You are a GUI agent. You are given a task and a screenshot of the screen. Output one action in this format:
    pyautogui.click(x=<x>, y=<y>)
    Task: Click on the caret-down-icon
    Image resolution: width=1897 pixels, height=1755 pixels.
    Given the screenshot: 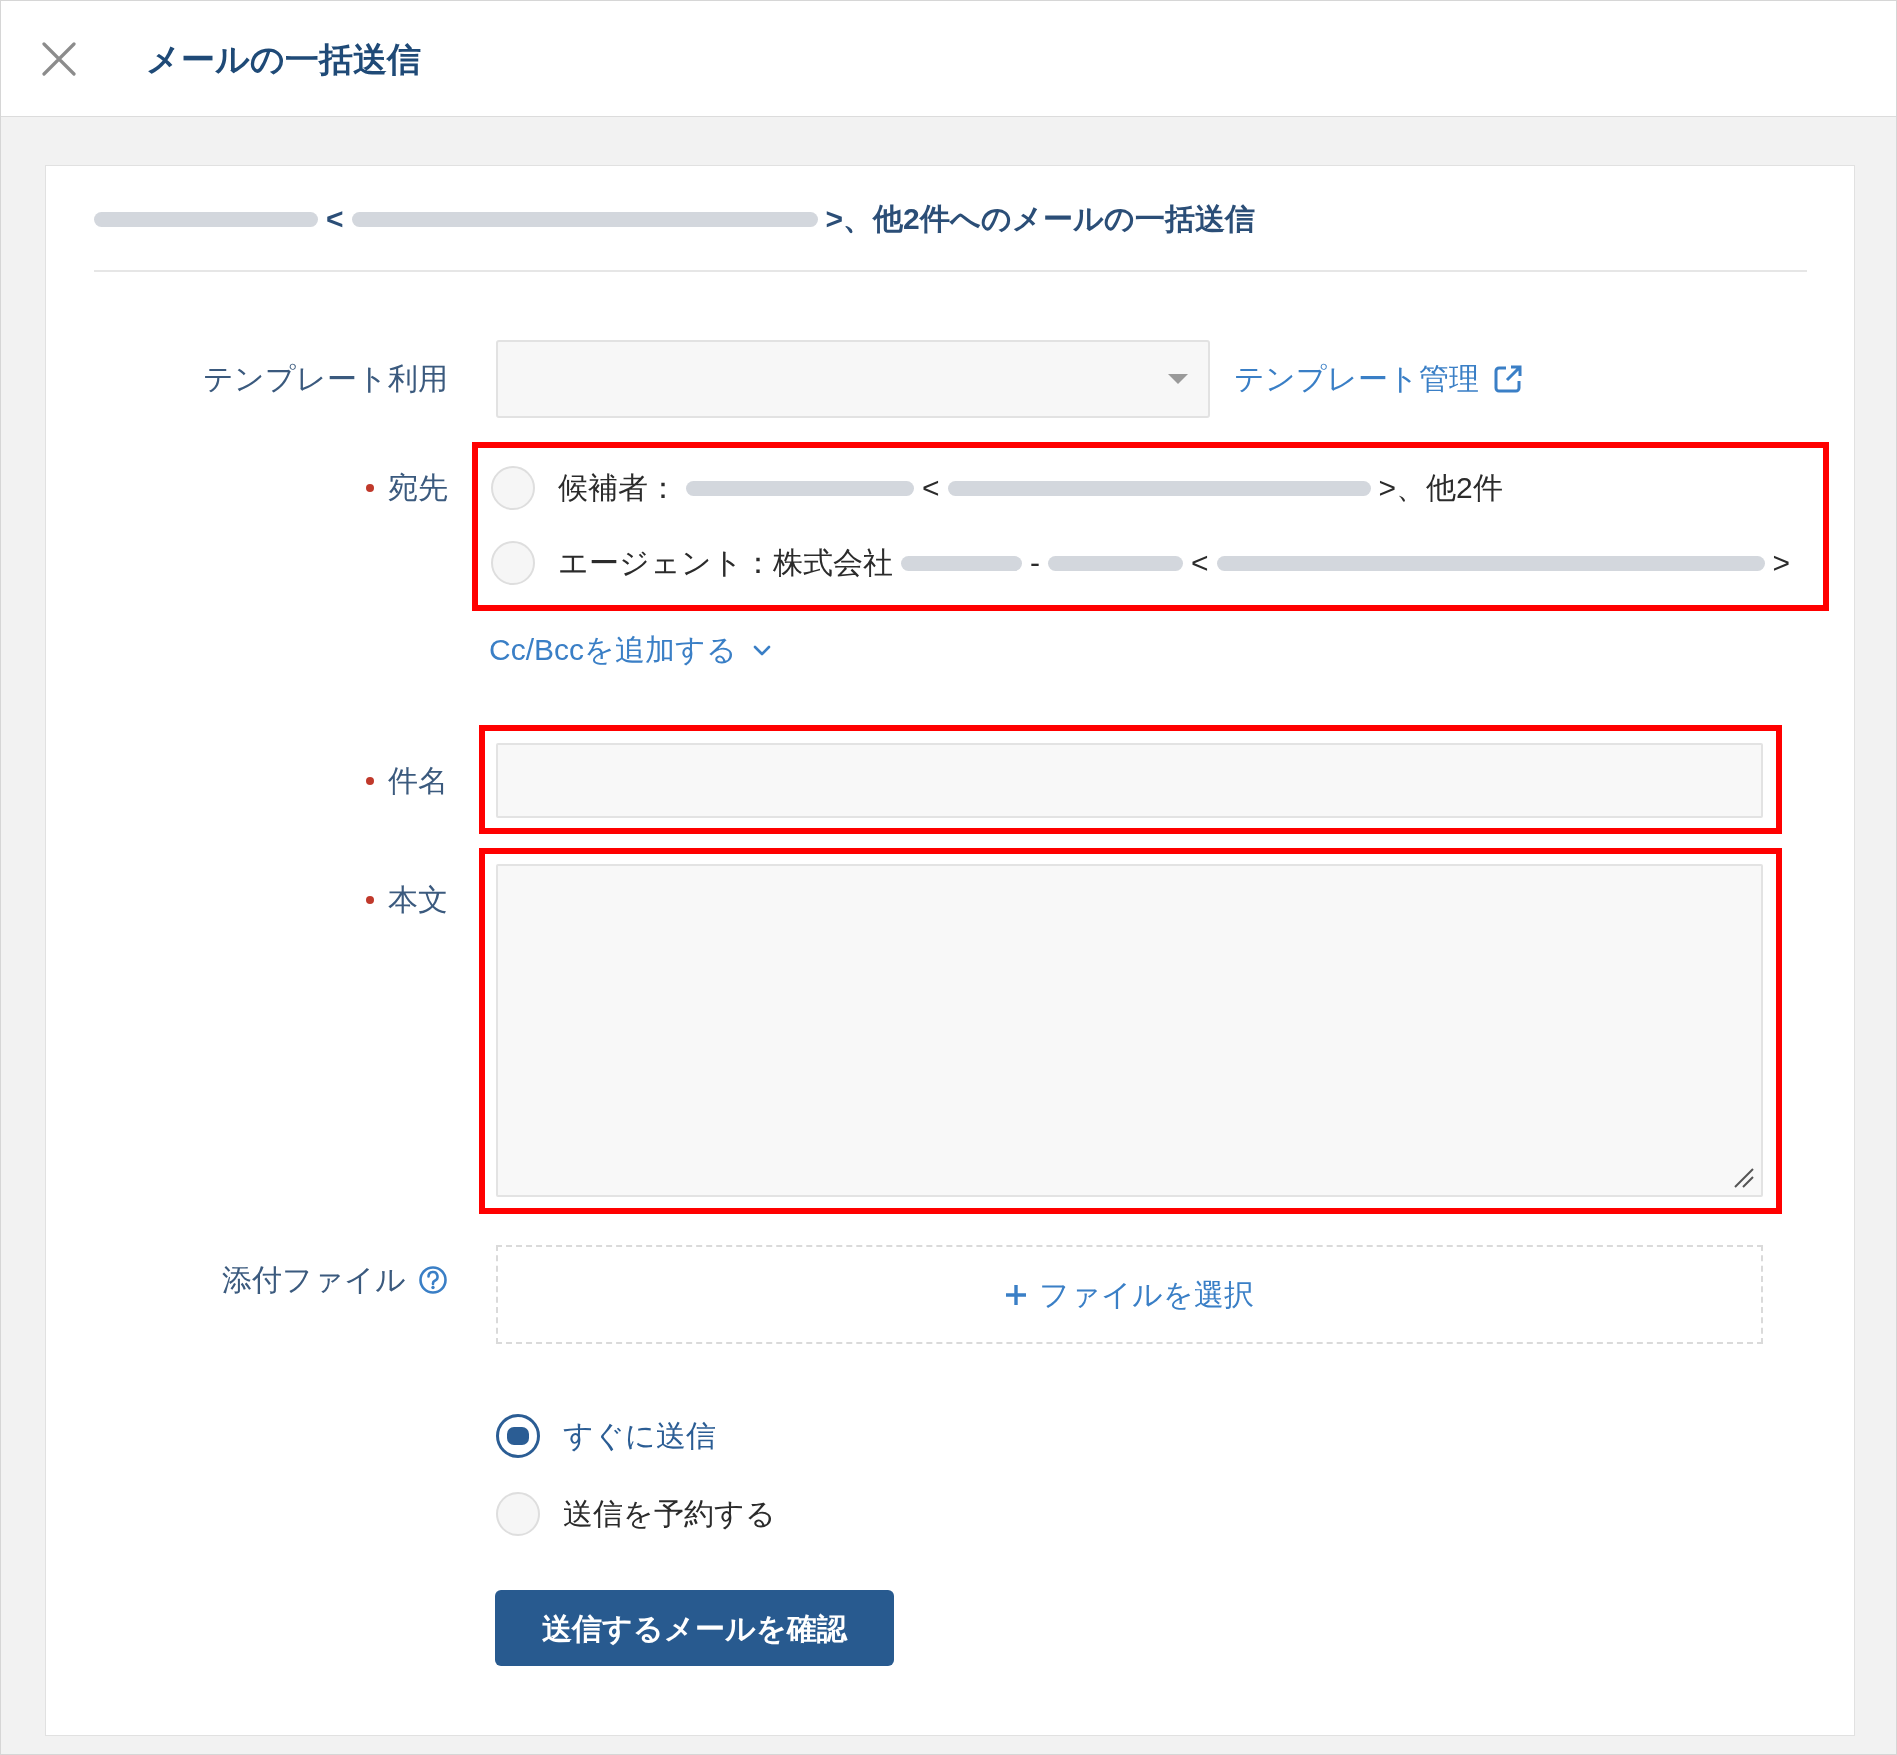 What is the action you would take?
    pyautogui.click(x=1178, y=379)
    